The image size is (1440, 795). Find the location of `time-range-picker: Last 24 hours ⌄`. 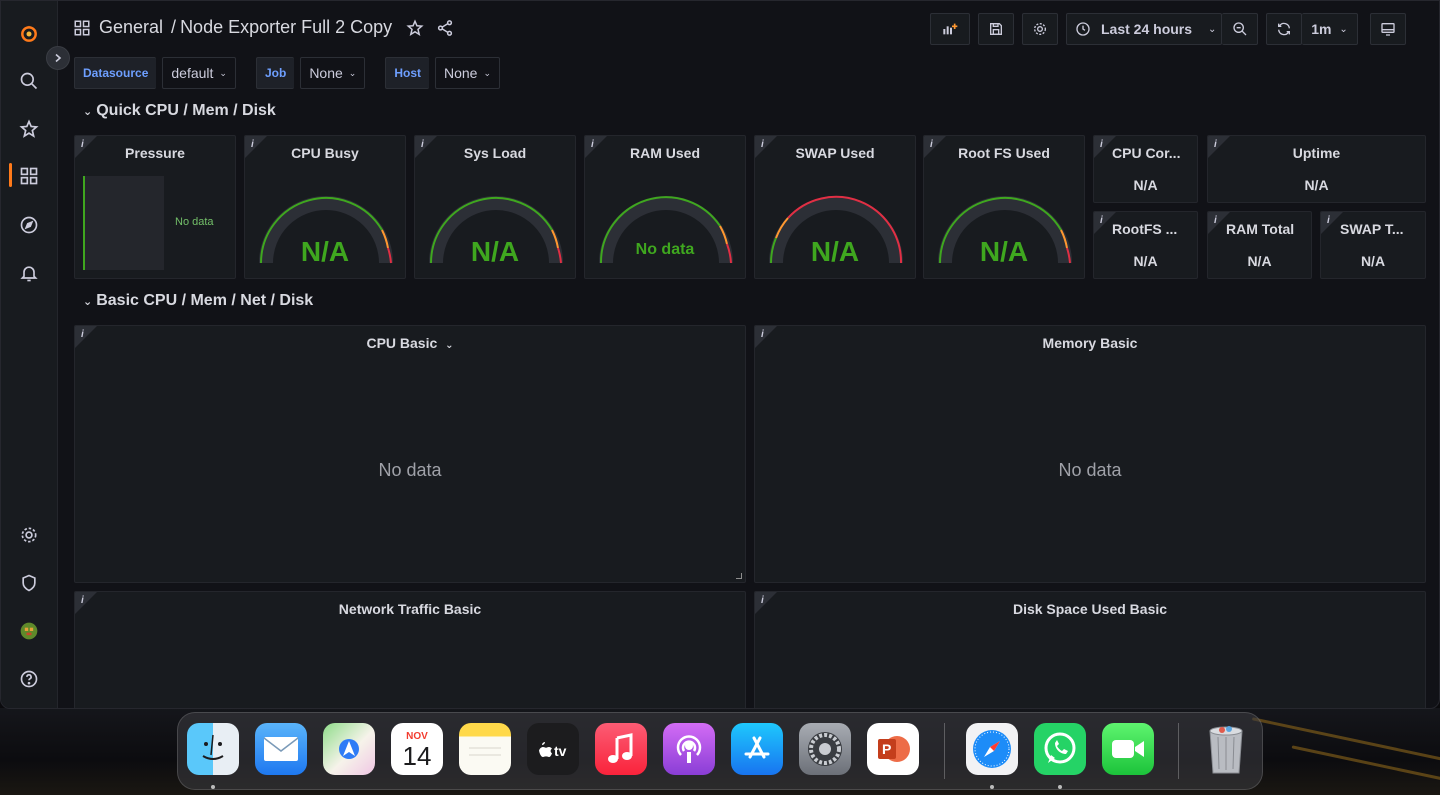

time-range-picker: Last 24 hours ⌄ is located at coordinates (1144, 29).